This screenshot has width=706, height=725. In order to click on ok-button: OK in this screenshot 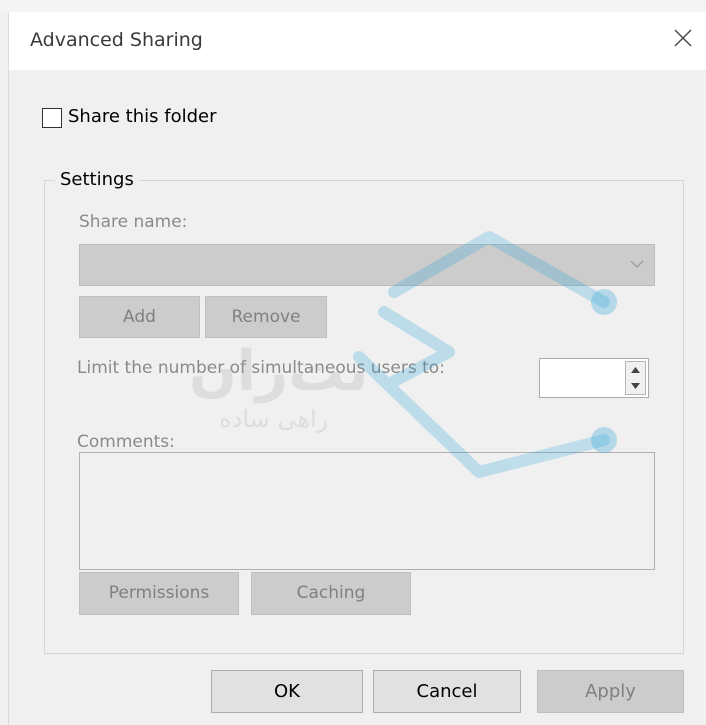, I will do `click(287, 691)`.